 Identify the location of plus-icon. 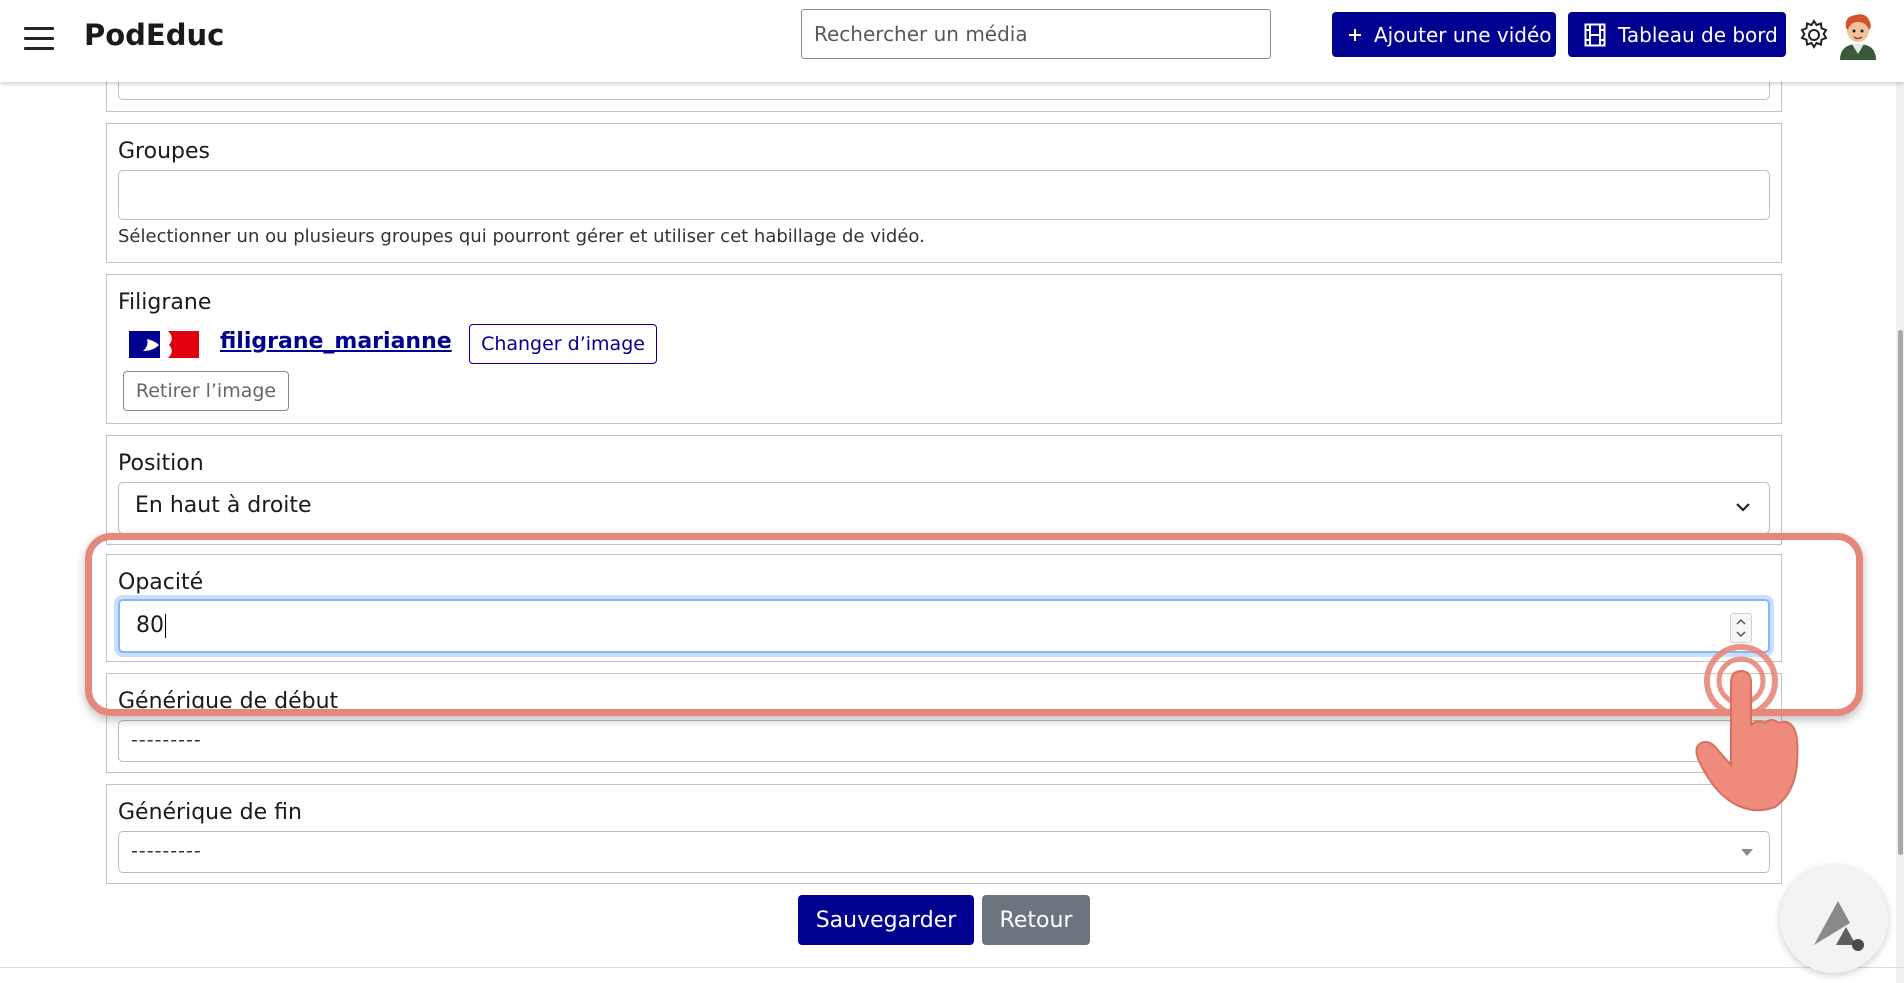
(1355, 35).